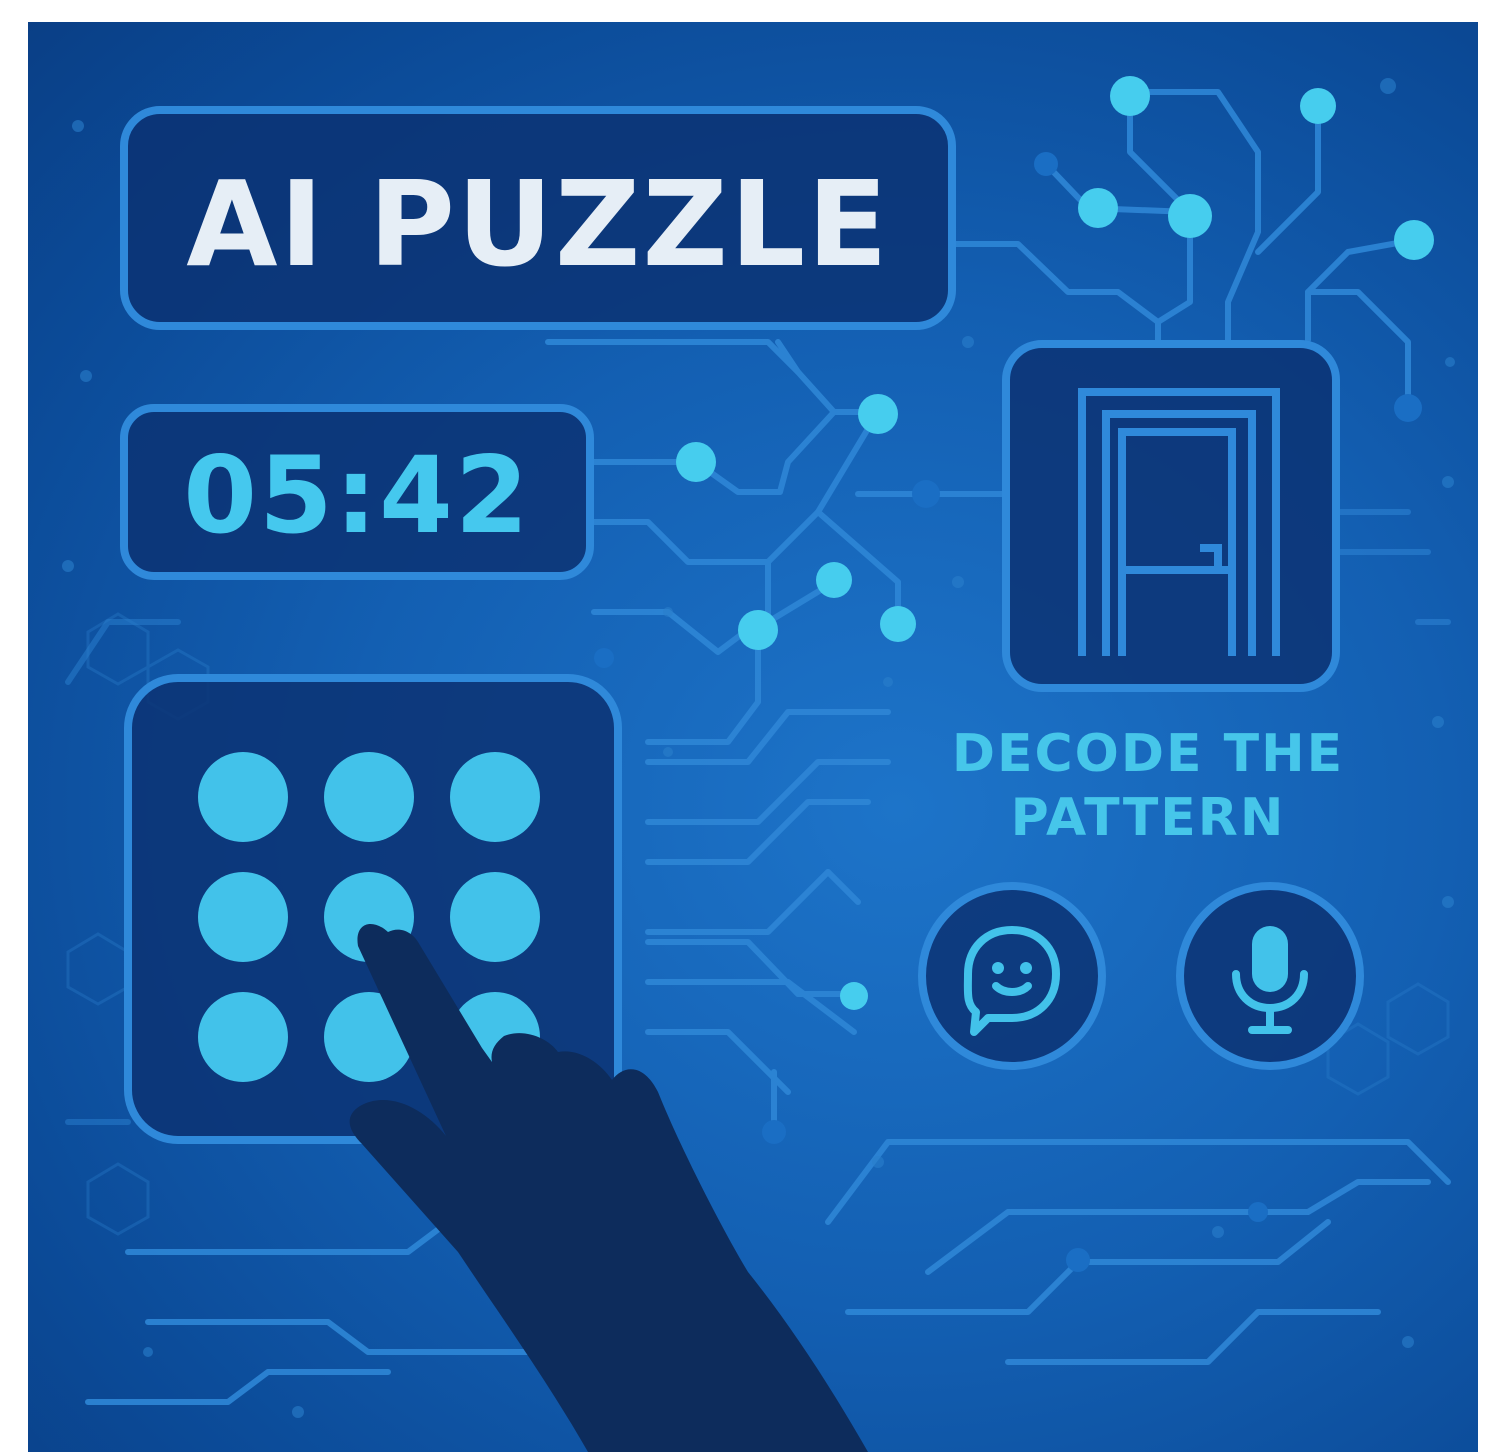 Image resolution: width=1502 pixels, height=1452 pixels. Describe the element at coordinates (1148, 754) in the screenshot. I see `decode-line-1: DECODE THE` at that location.